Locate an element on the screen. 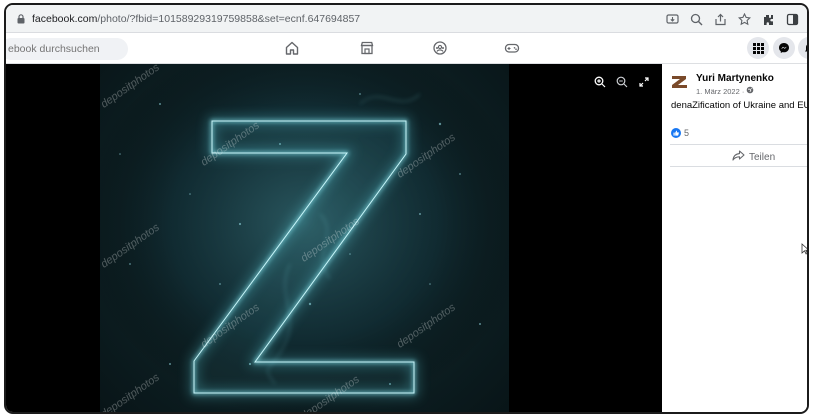 This screenshot has width=813, height=419. facebook-search is located at coordinates (67, 49).